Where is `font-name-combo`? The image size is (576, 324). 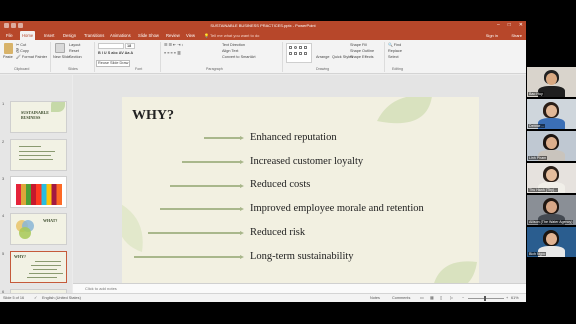
font-name-combo is located at coordinates (111, 46).